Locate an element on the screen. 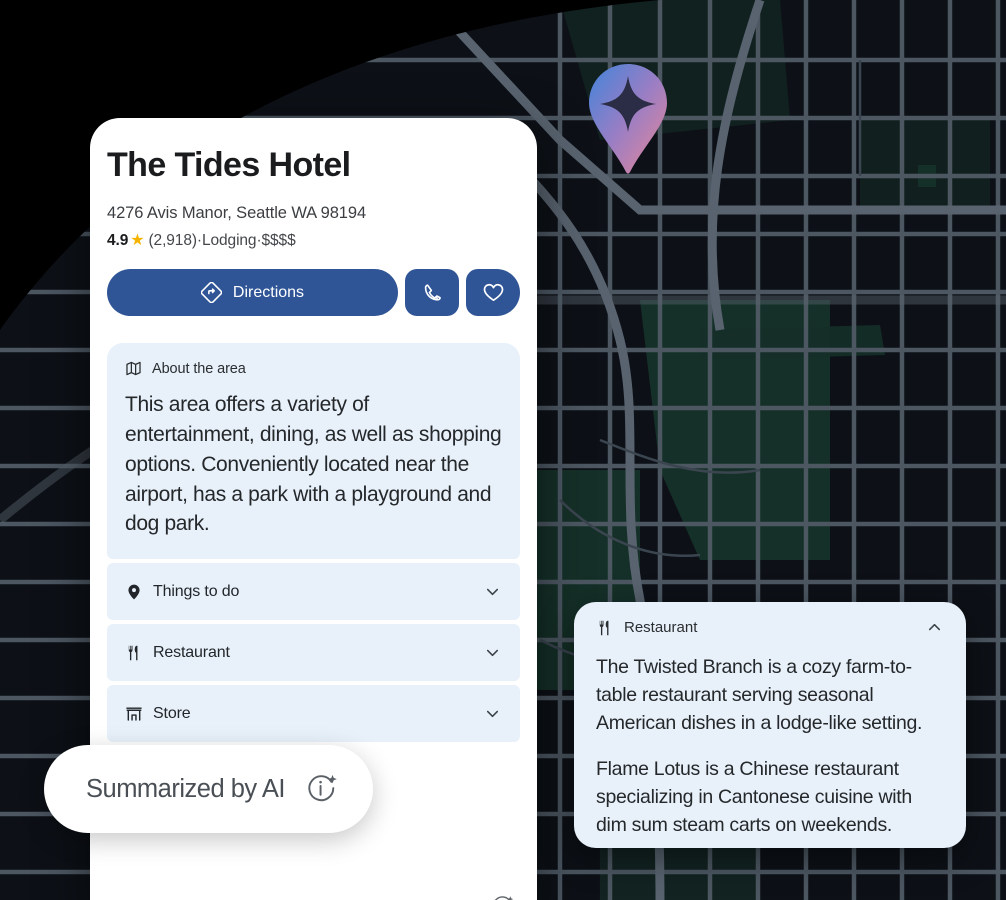 Image resolution: width=1006 pixels, height=900 pixels. sidebar-item-store: Store is located at coordinates (313, 714).